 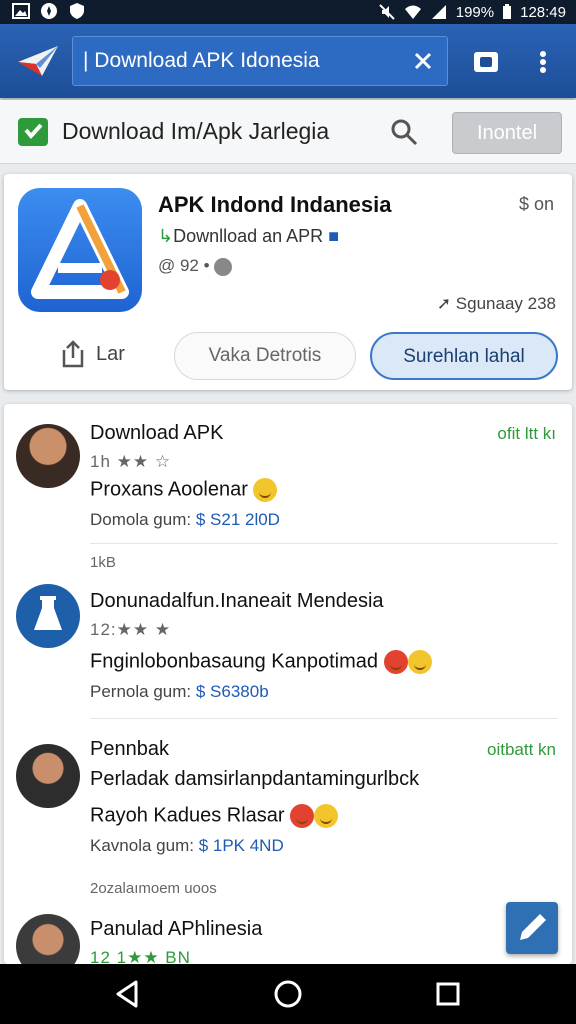 I want to click on item-footer: Kavnola gum: $ 1PK 4ND, so click(x=187, y=845).